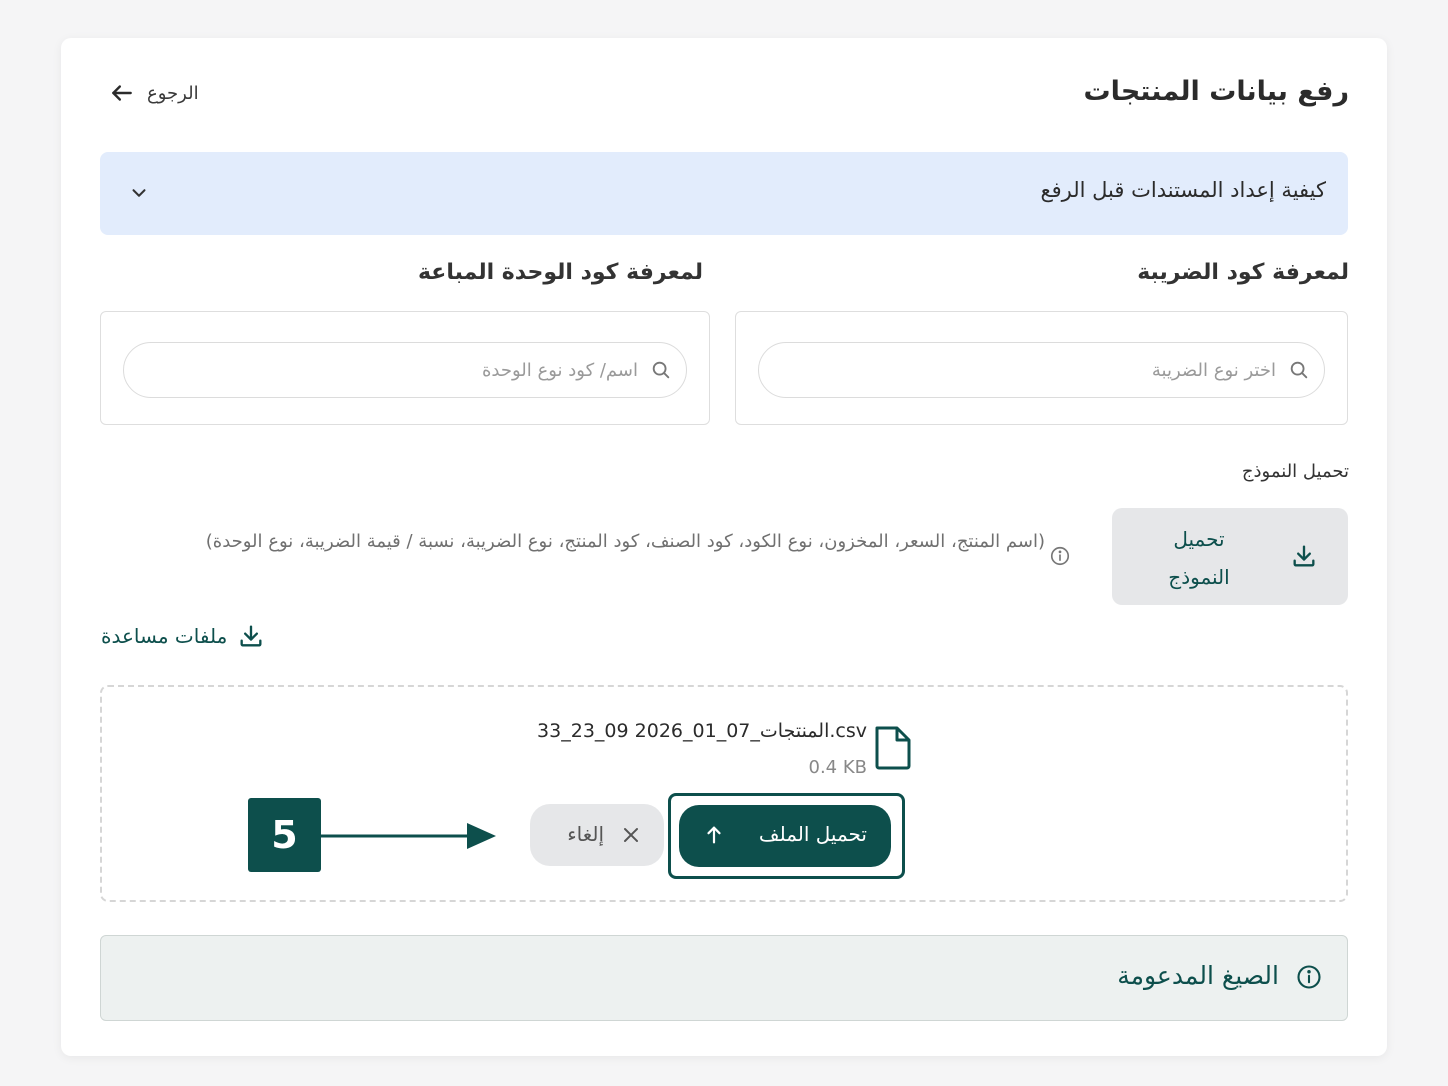 This screenshot has width=1448, height=1086. I want to click on close-icon, so click(631, 835).